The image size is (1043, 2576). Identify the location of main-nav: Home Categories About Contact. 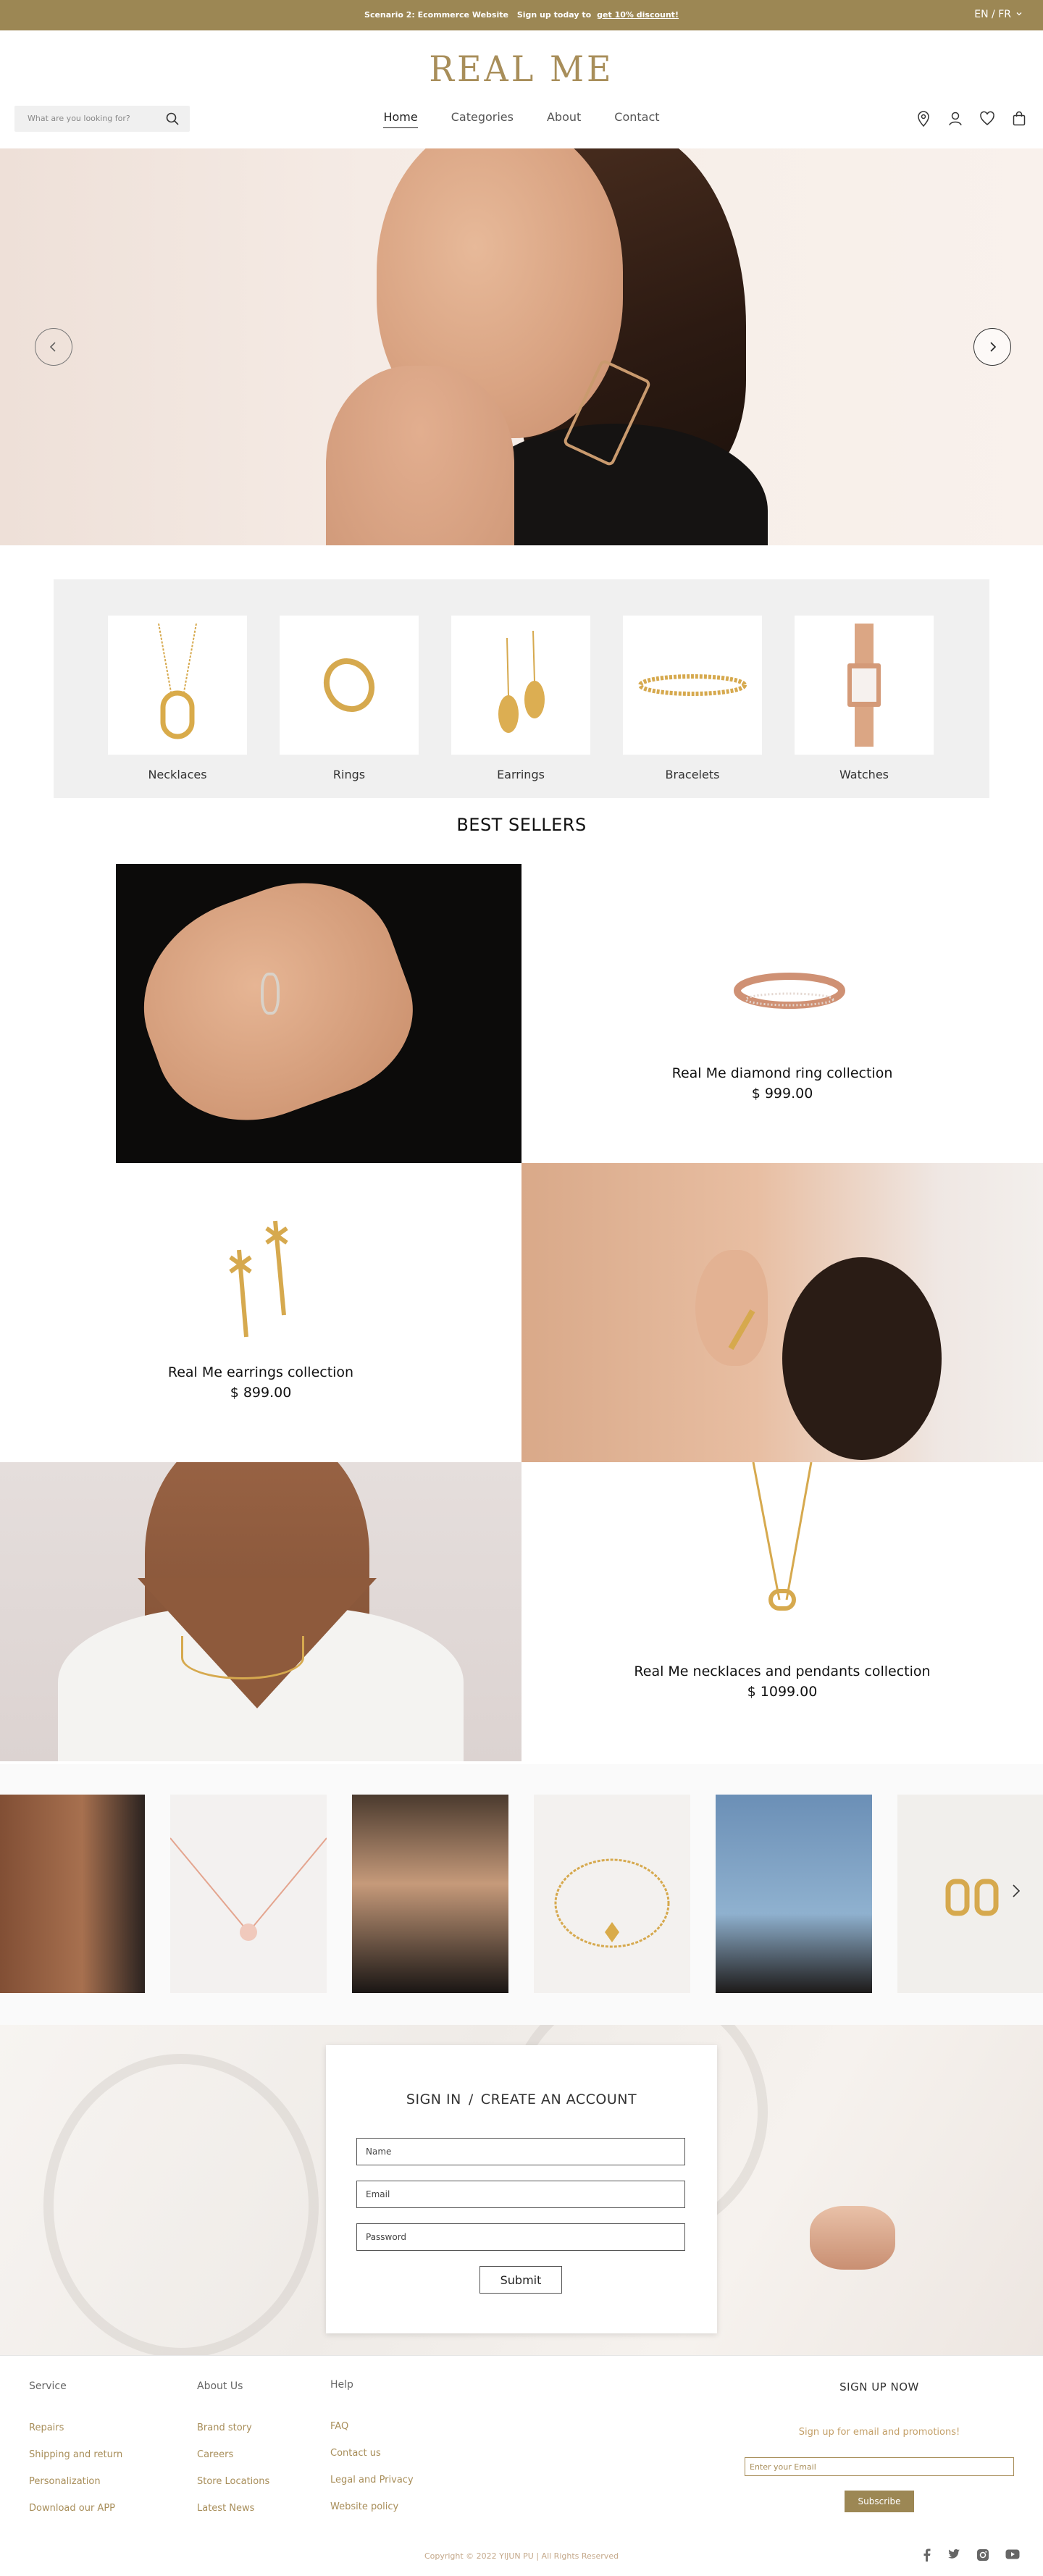
(521, 119).